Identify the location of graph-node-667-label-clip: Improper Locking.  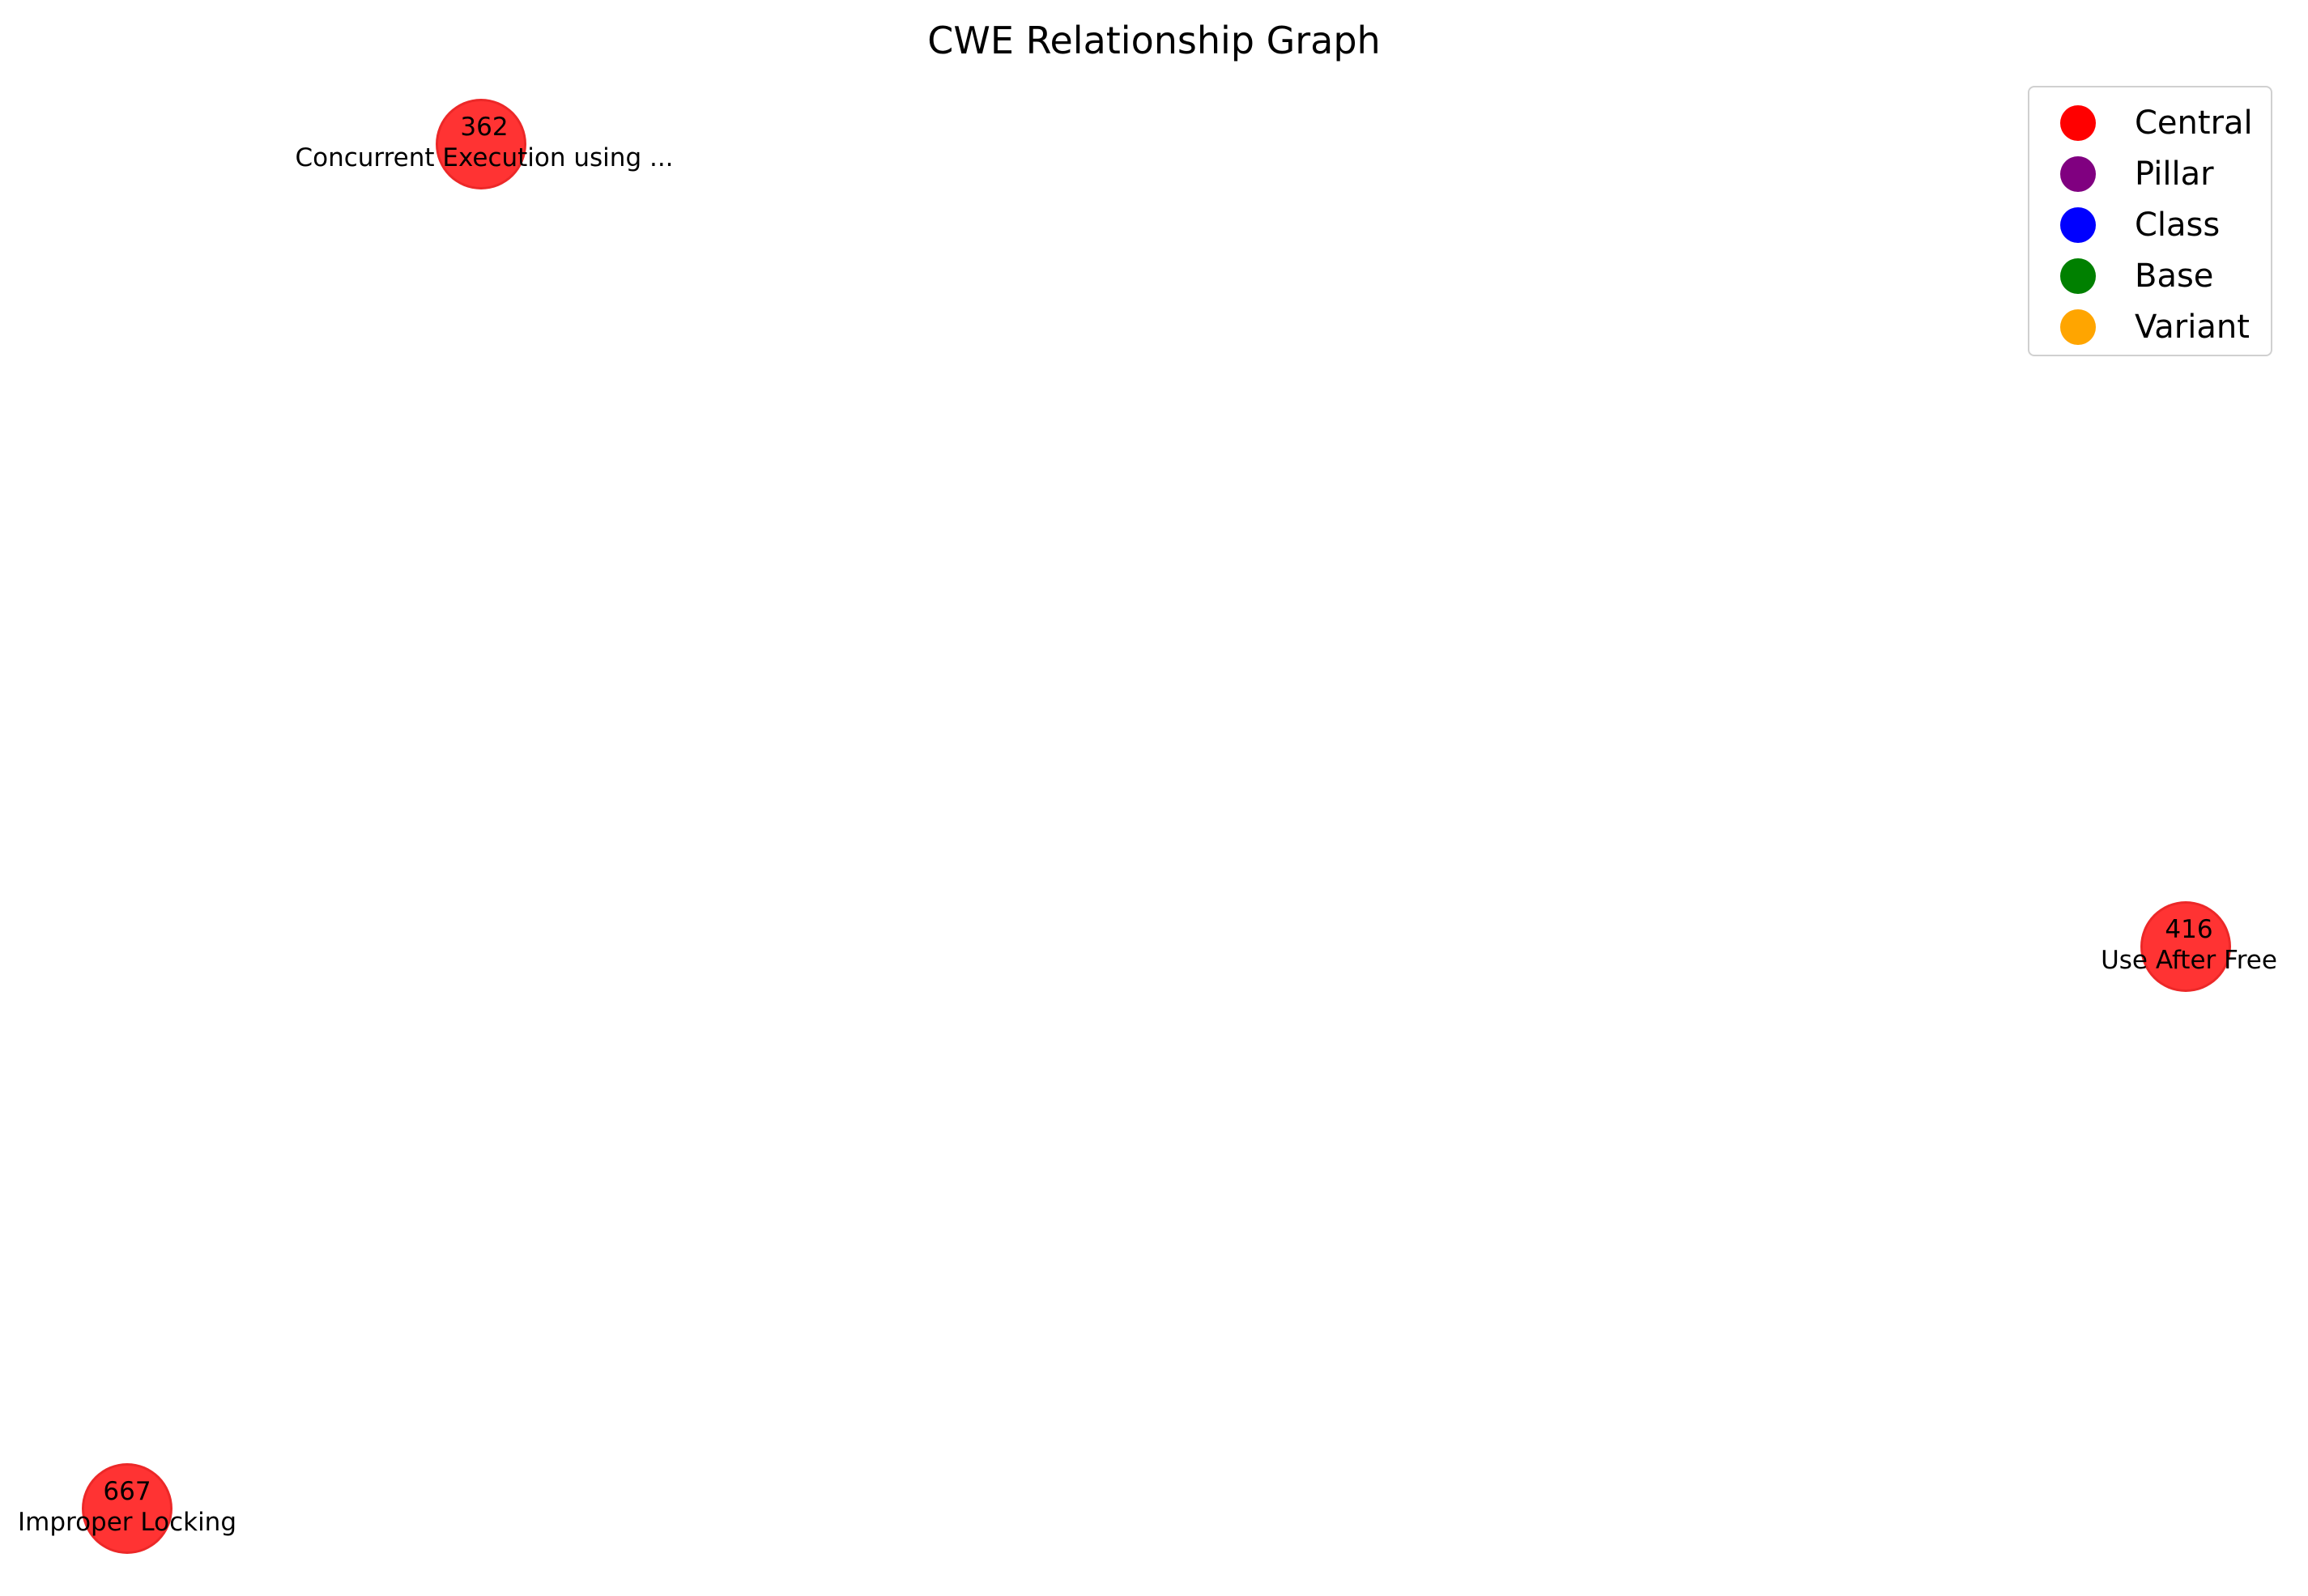
(162, 1522).